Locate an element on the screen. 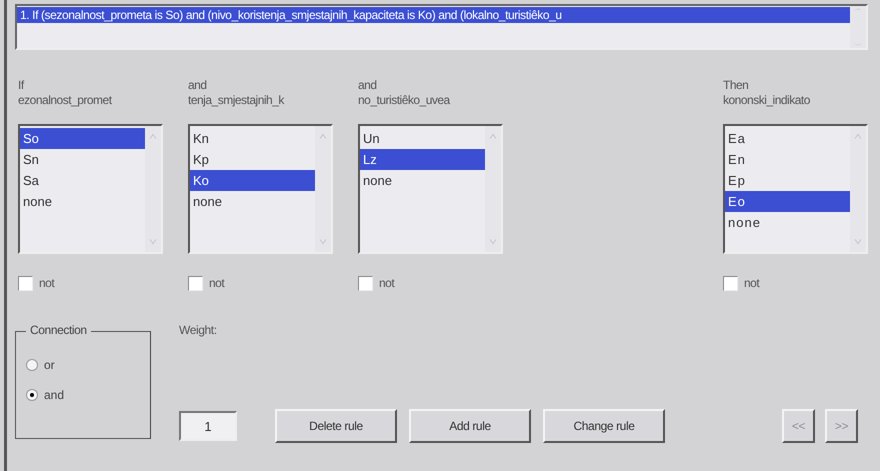 Image resolution: width=880 pixels, height=471 pixels. input-listbox: Un Lz none is located at coordinates (430, 189).